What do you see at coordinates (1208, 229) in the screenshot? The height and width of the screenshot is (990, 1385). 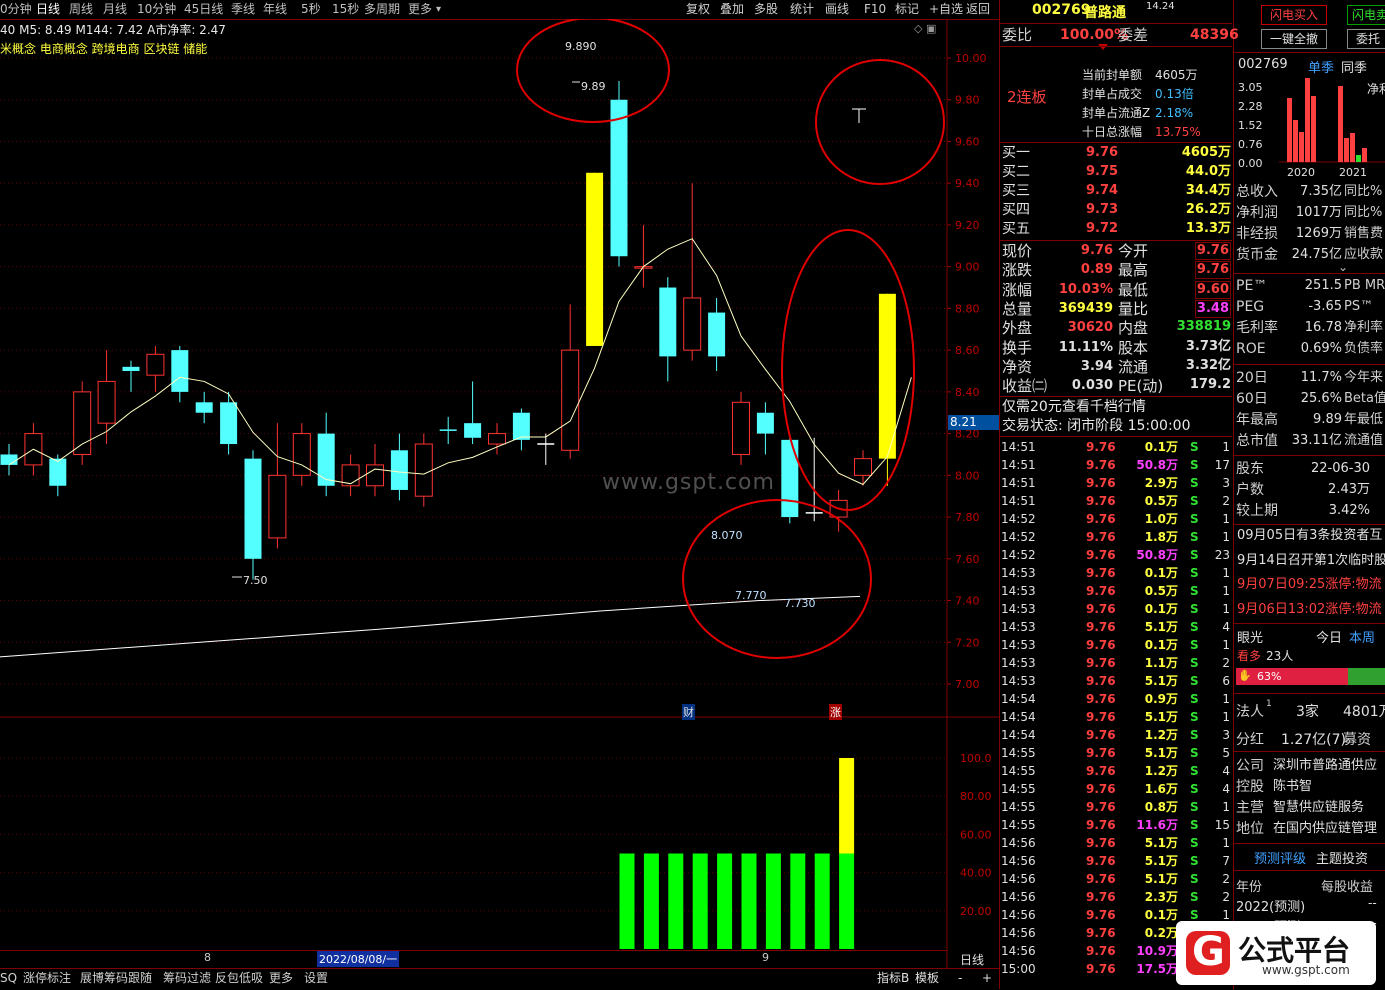 I see `bid-vol-4: 13.3万` at bounding box center [1208, 229].